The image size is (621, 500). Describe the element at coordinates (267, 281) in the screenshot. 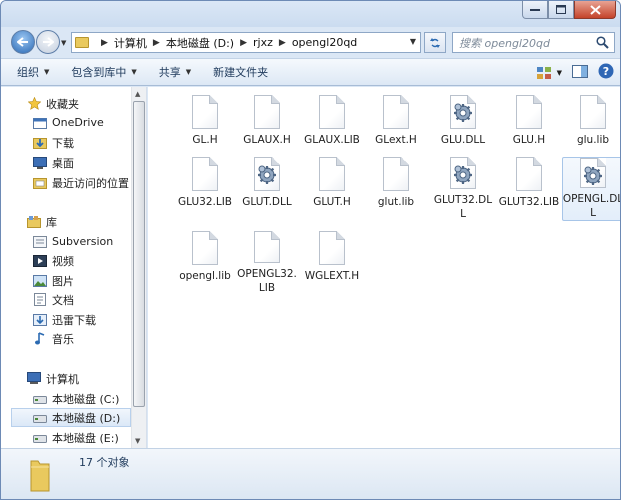

I see `file-name: OPENGL32.LIB` at that location.